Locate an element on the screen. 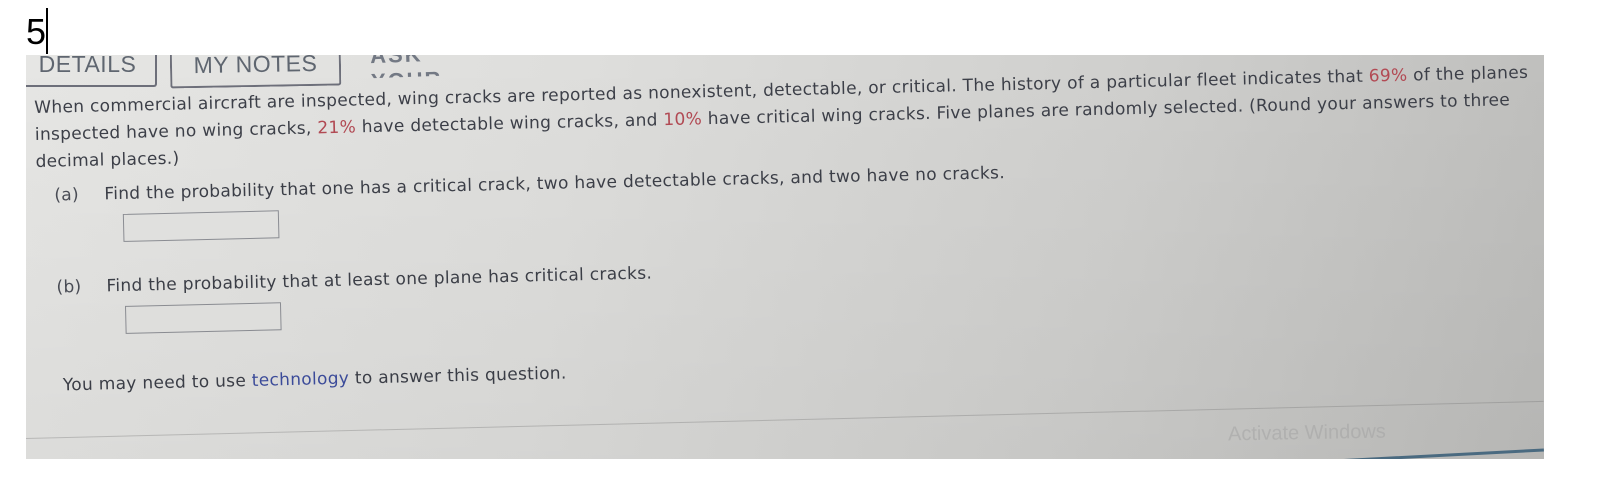 The height and width of the screenshot is (504, 1598). text-cursor is located at coordinates (47, 31).